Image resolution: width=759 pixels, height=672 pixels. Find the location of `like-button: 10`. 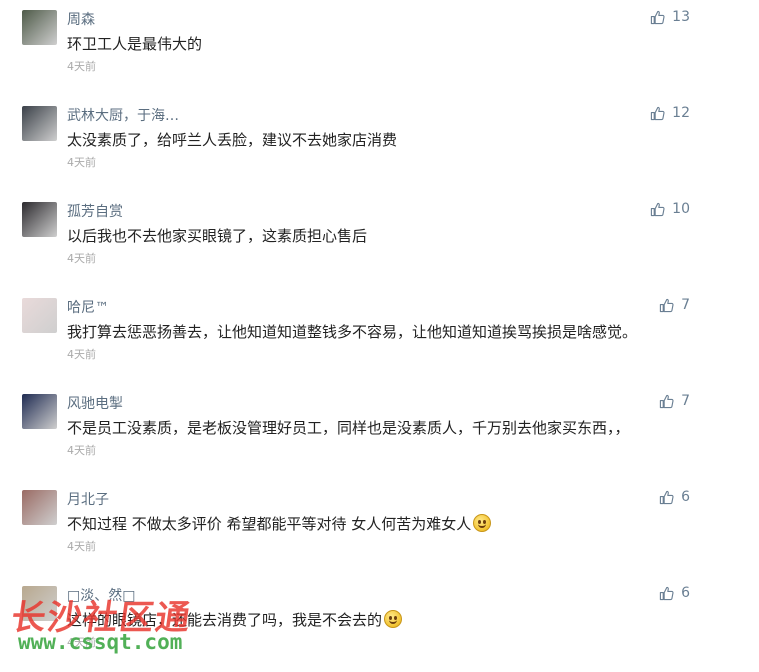

like-button: 10 is located at coordinates (670, 209).